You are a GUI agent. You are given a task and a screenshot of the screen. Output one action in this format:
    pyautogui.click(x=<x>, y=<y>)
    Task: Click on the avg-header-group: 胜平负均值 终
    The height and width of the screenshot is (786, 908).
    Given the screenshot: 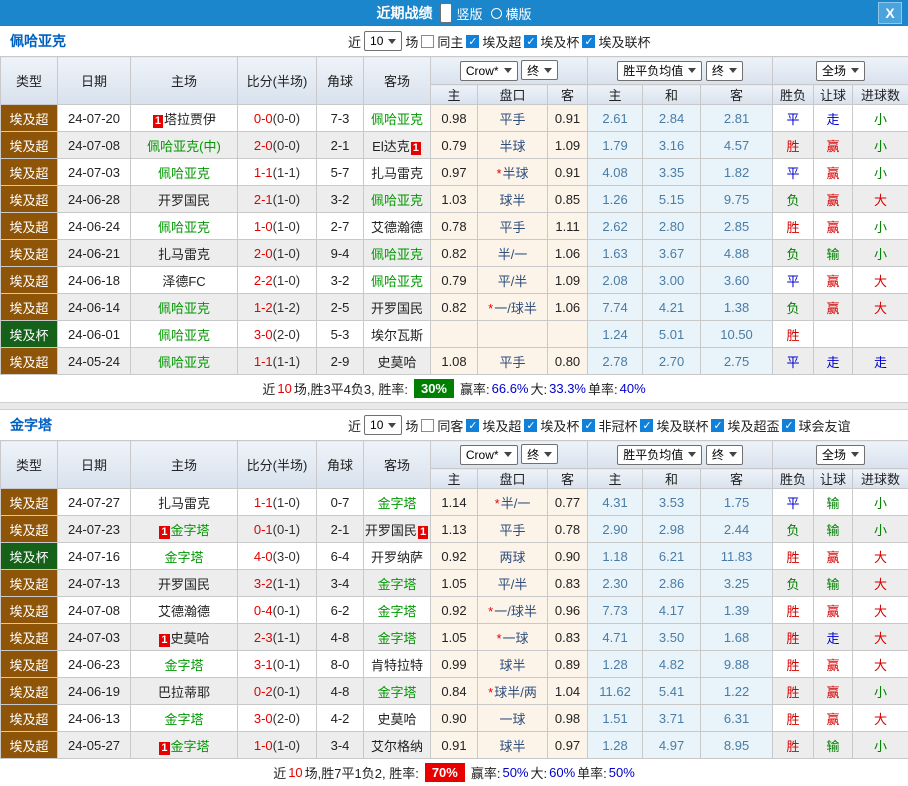 What is the action you would take?
    pyautogui.click(x=680, y=71)
    